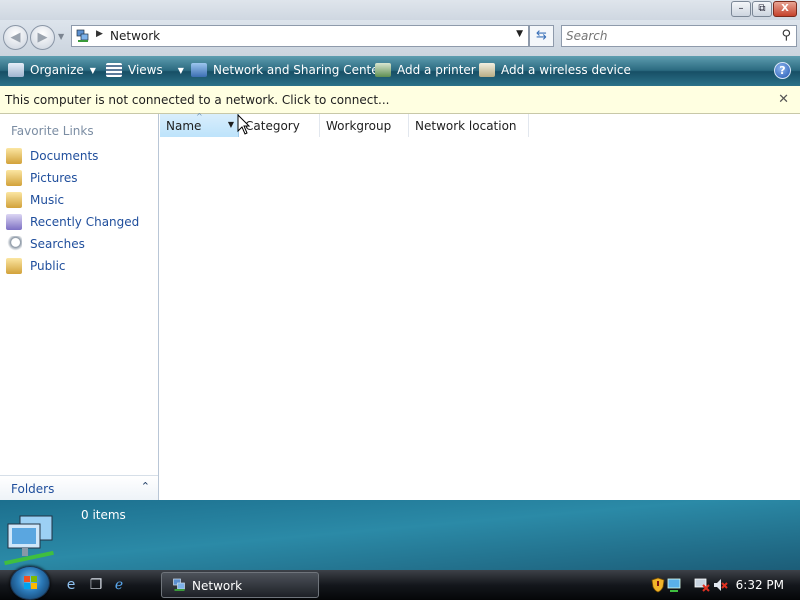 Image resolution: width=800 pixels, height=600 pixels. What do you see at coordinates (145, 486) in the screenshot?
I see `chevron-up-icon: ⌃` at bounding box center [145, 486].